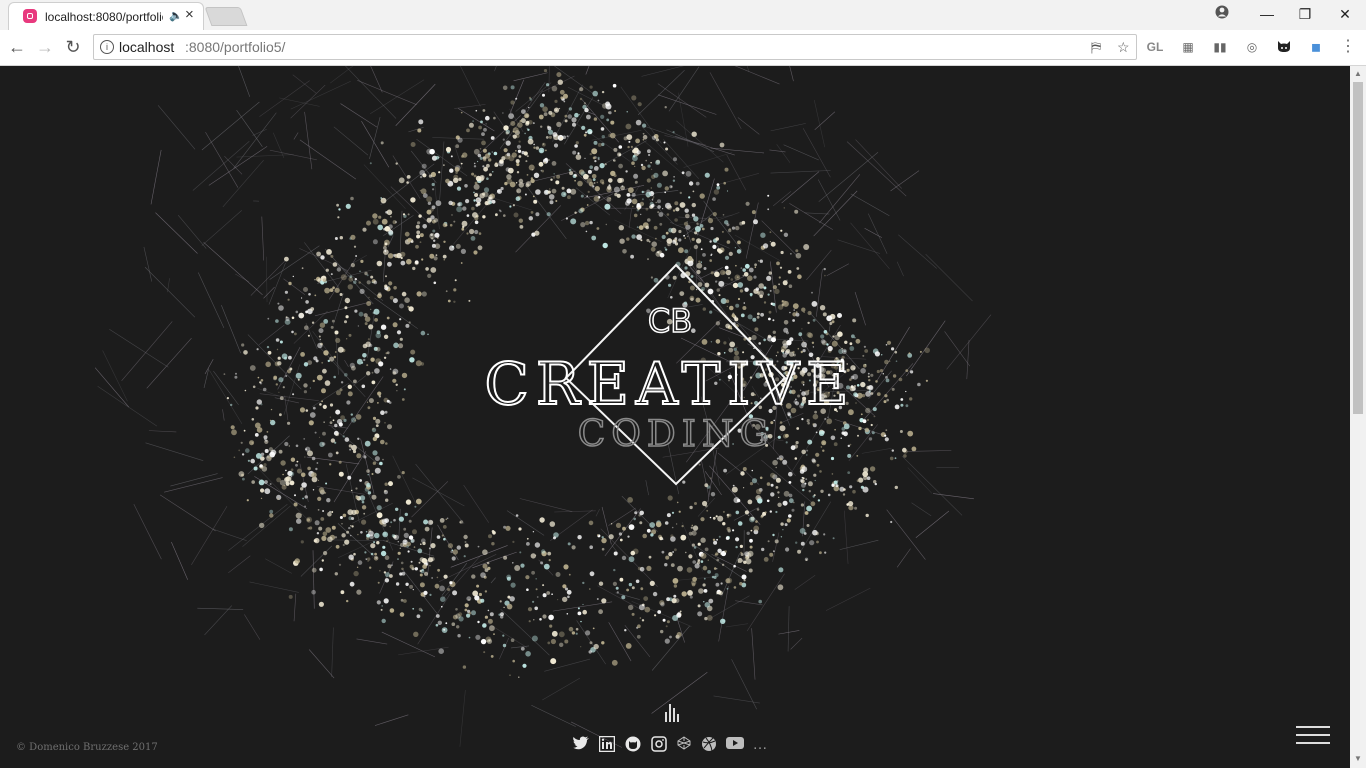 The height and width of the screenshot is (768, 1366). What do you see at coordinates (735, 745) in the screenshot?
I see `youtube-icon` at bounding box center [735, 745].